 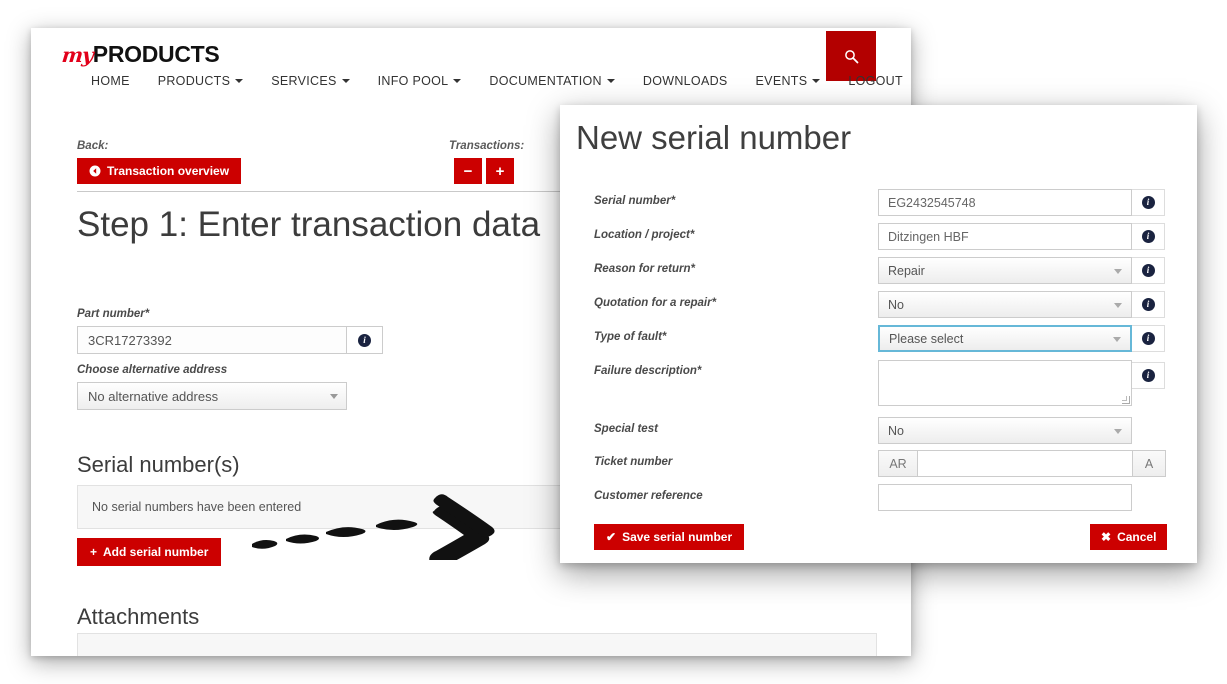 I want to click on failure-description-label: Failure description*, so click(x=648, y=371).